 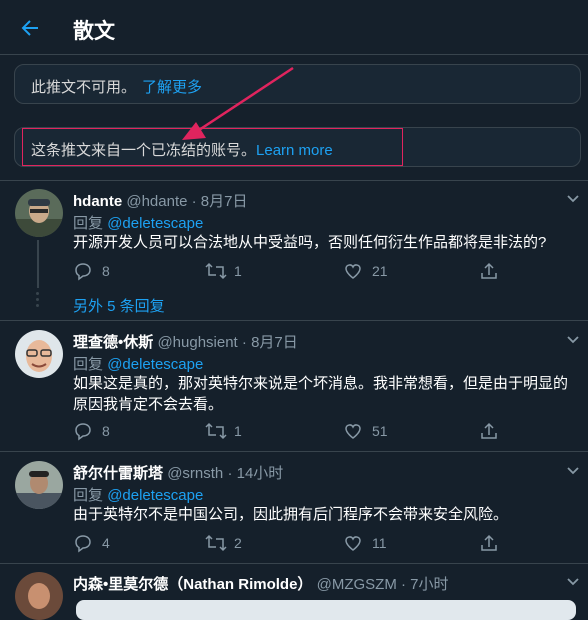 I want to click on top-bar: 散文, so click(x=294, y=27).